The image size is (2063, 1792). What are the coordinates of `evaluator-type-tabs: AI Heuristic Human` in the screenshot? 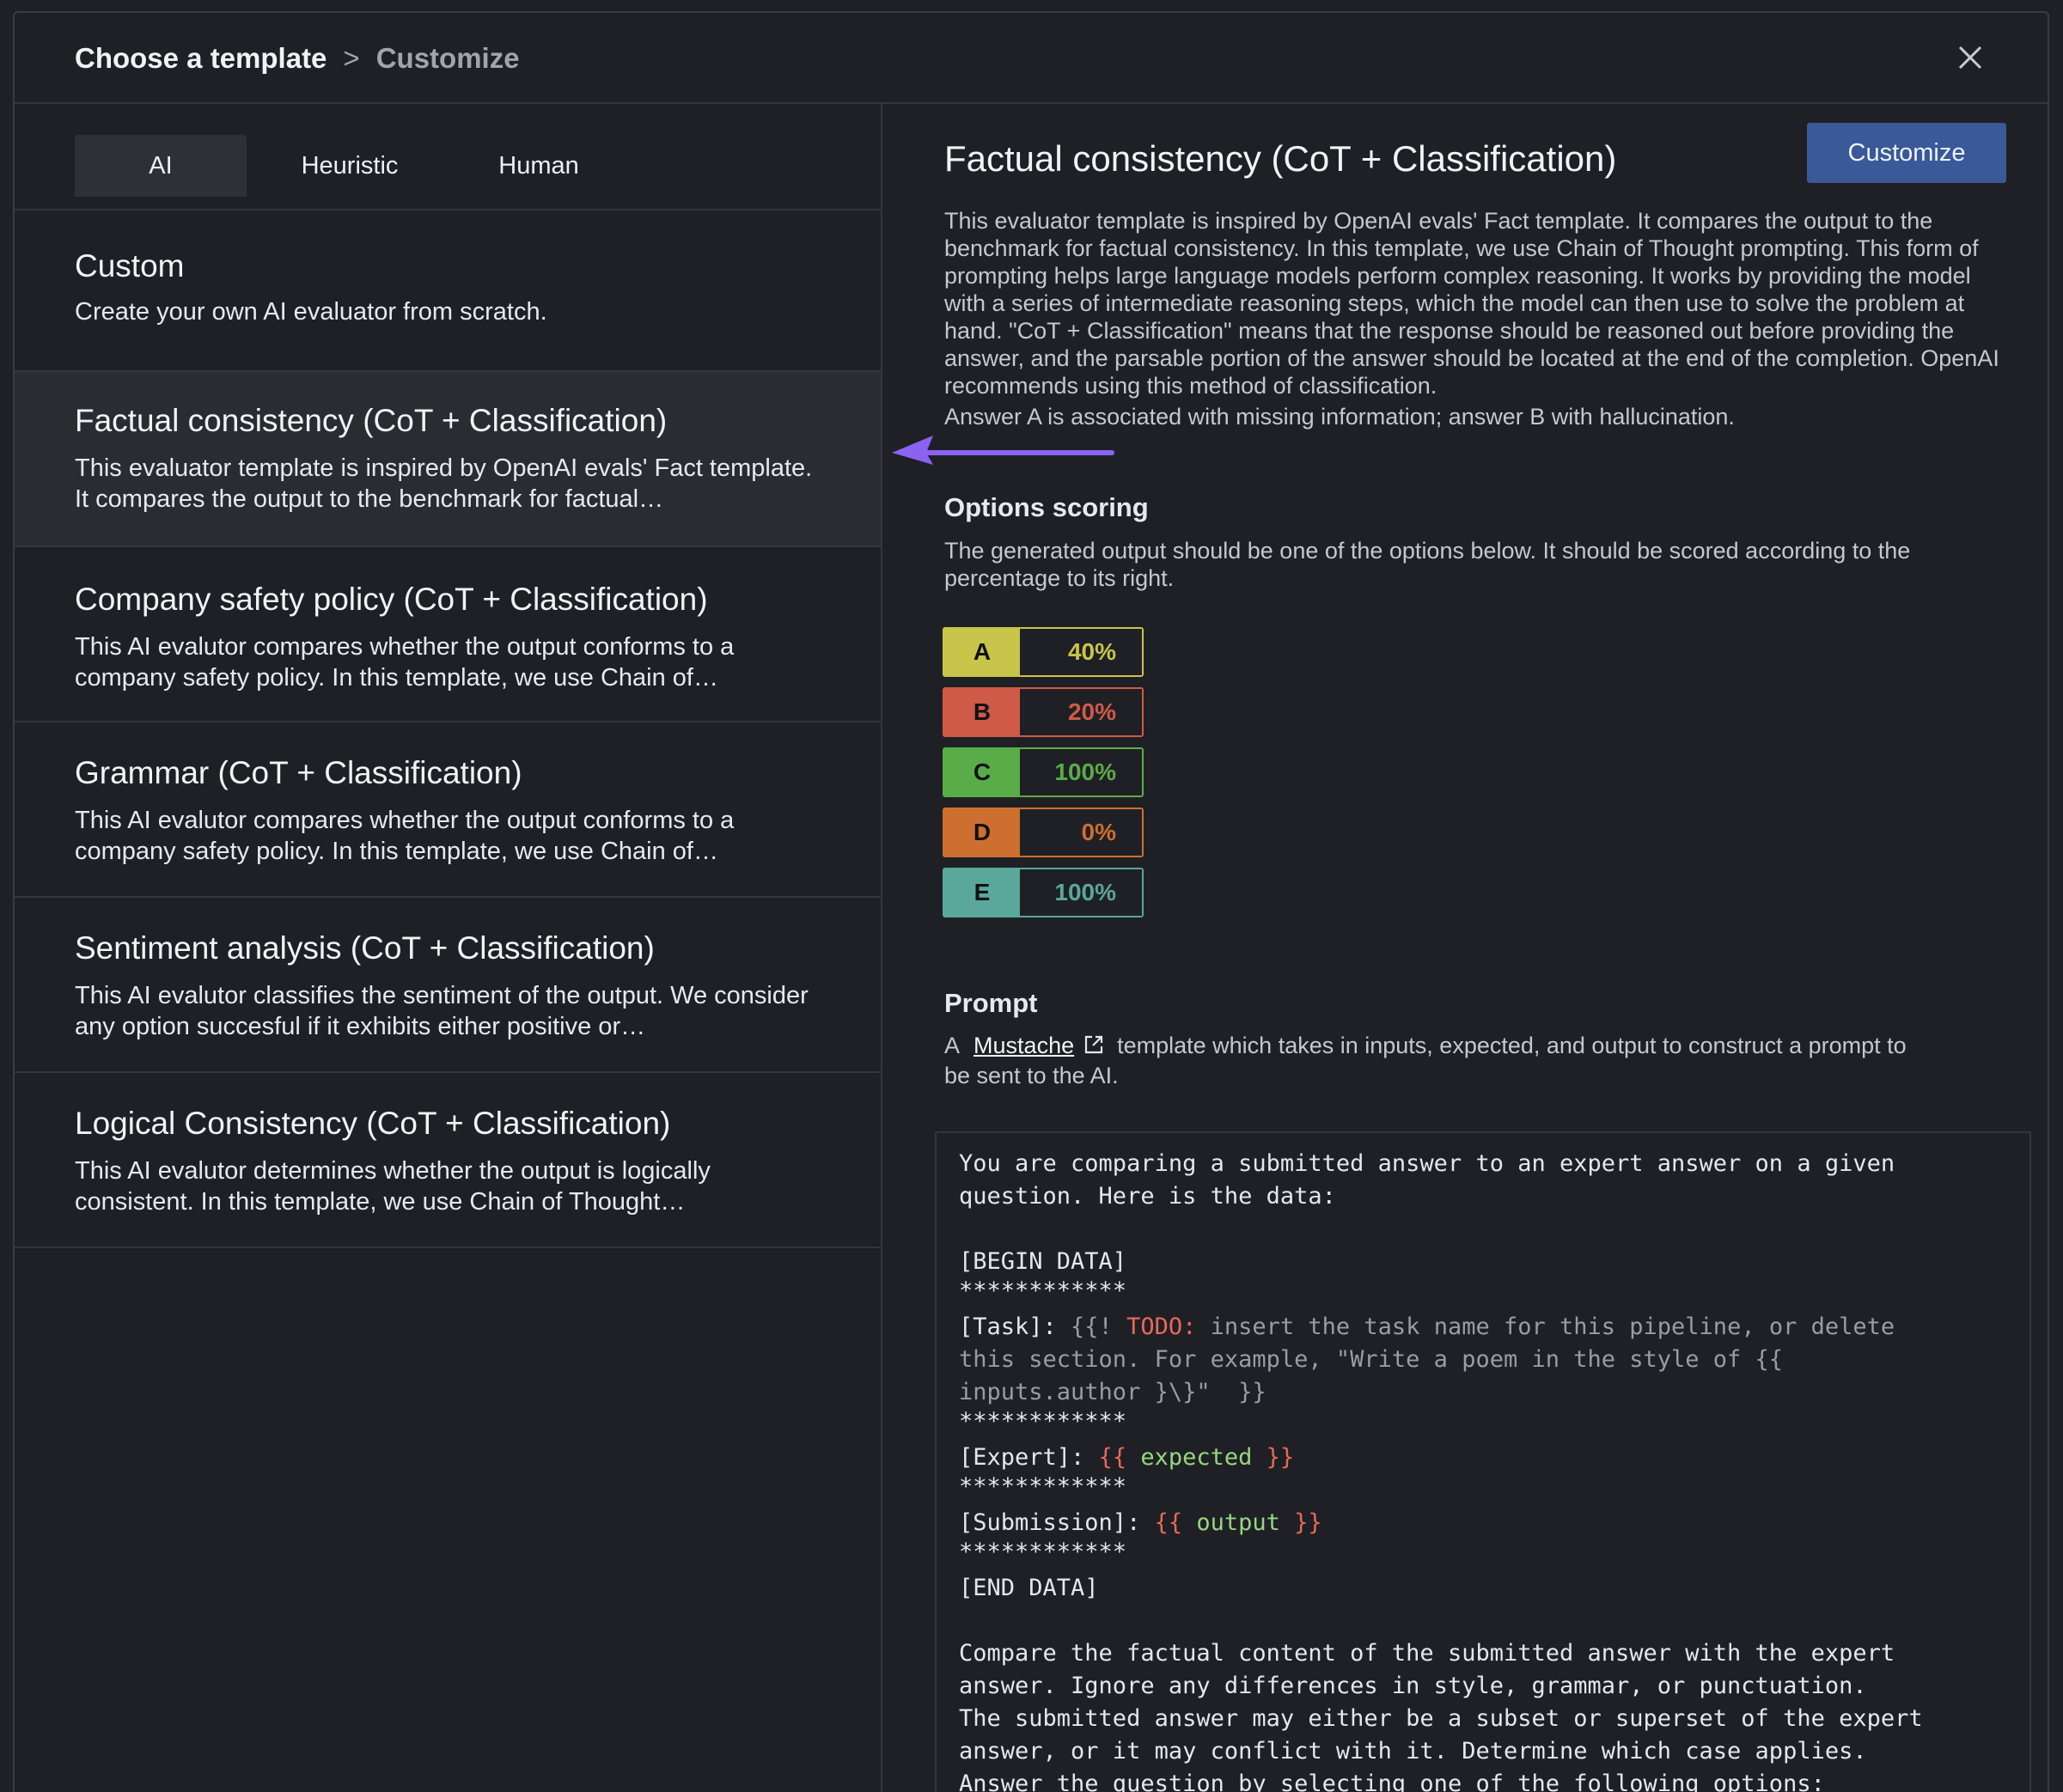 It's located at (448, 157).